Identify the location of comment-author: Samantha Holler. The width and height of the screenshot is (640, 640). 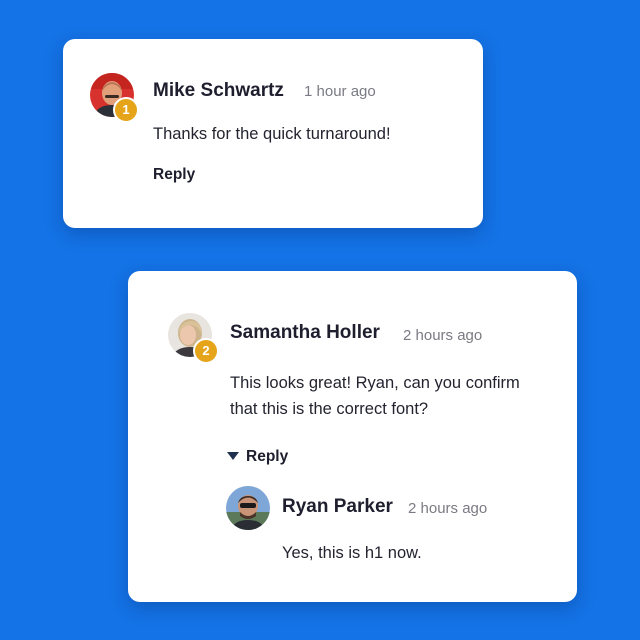
(305, 332).